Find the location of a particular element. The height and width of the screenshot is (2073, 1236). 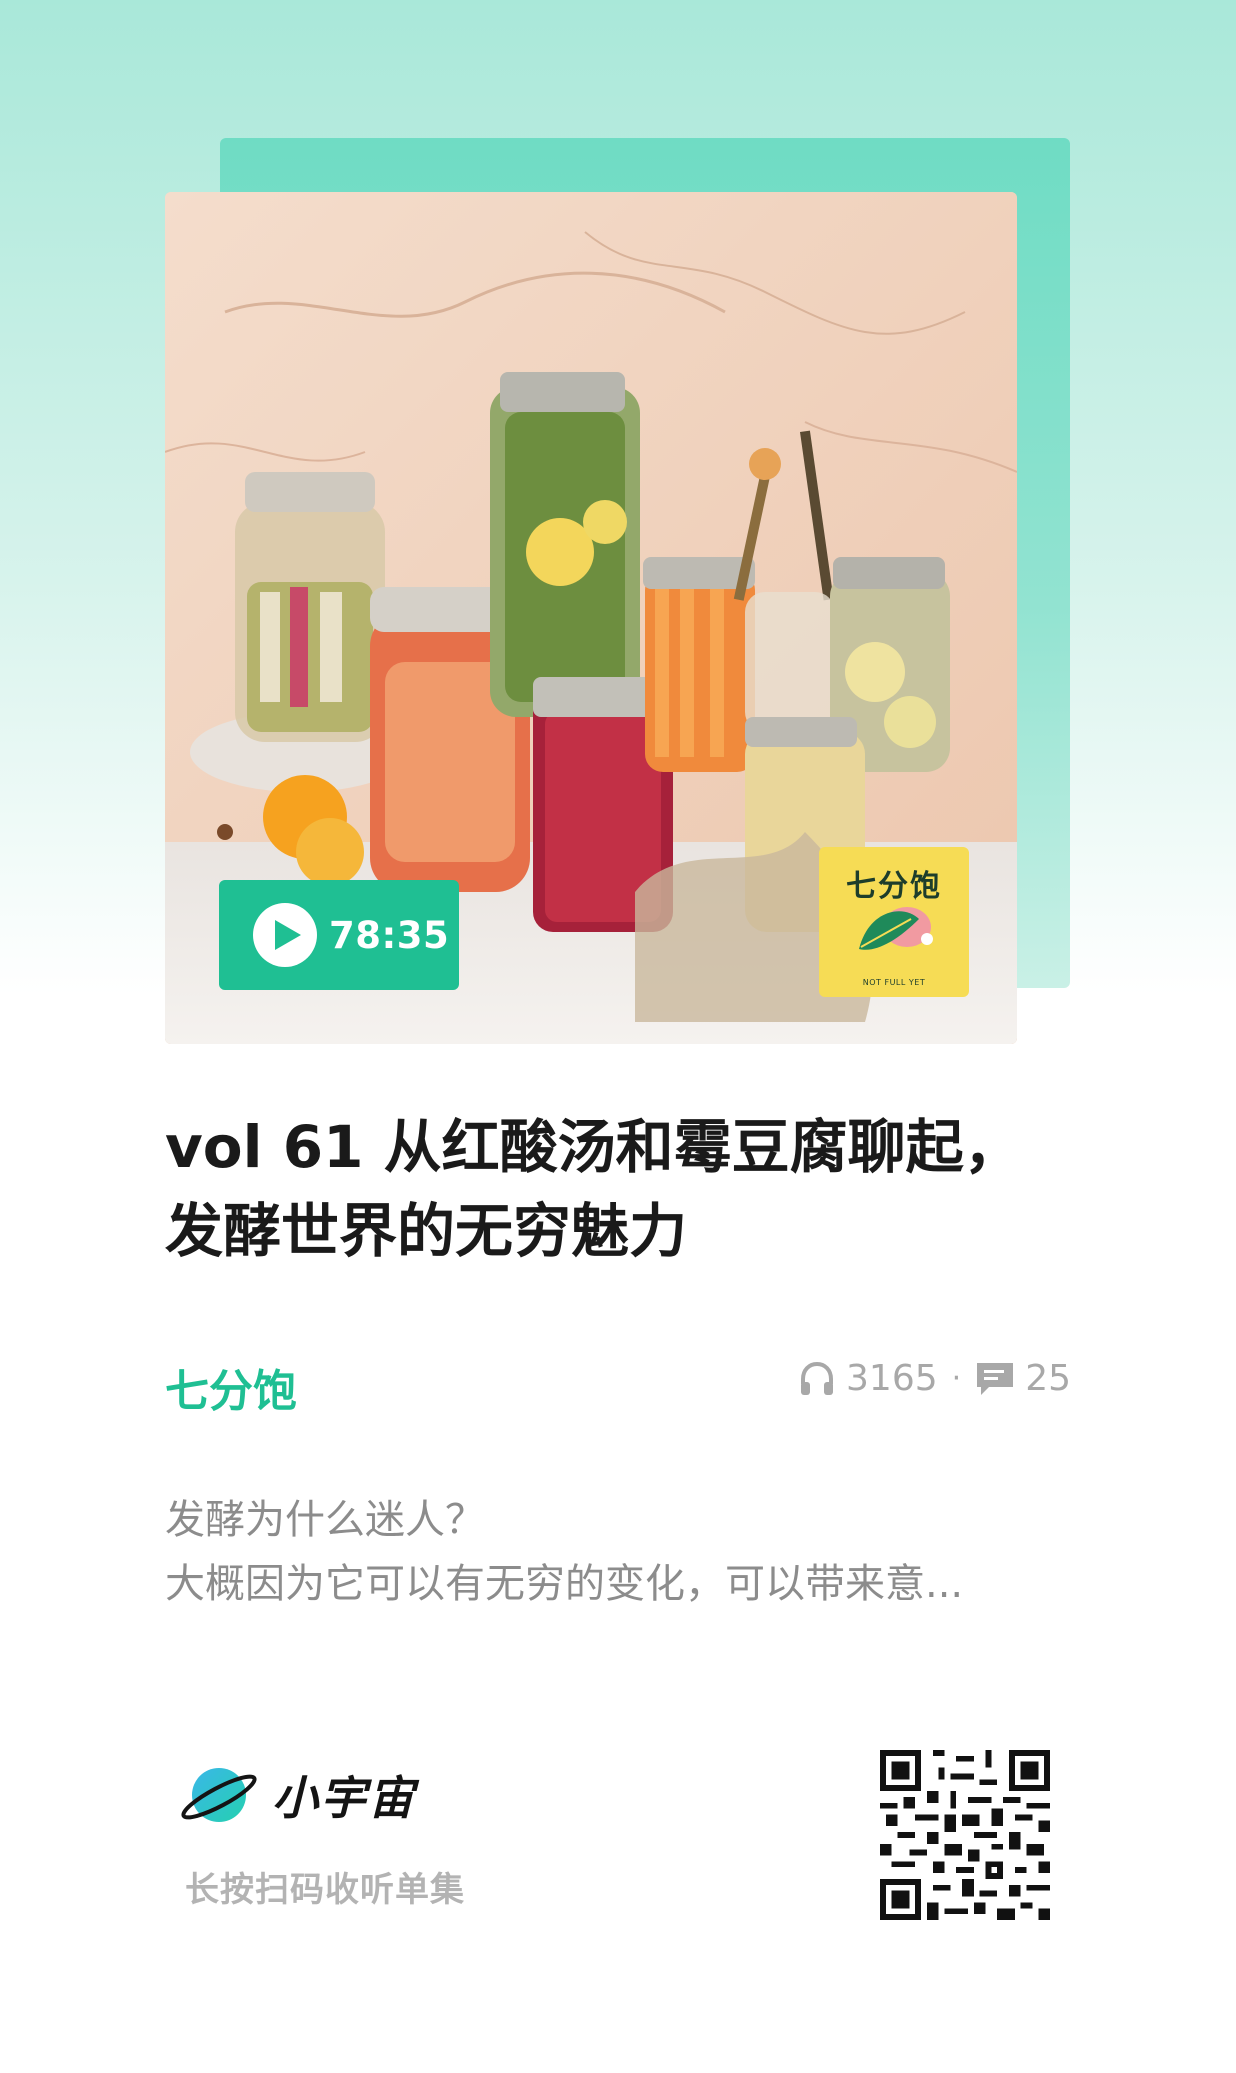

sticker-subtitle: NOT FULL YET is located at coordinates (894, 982).